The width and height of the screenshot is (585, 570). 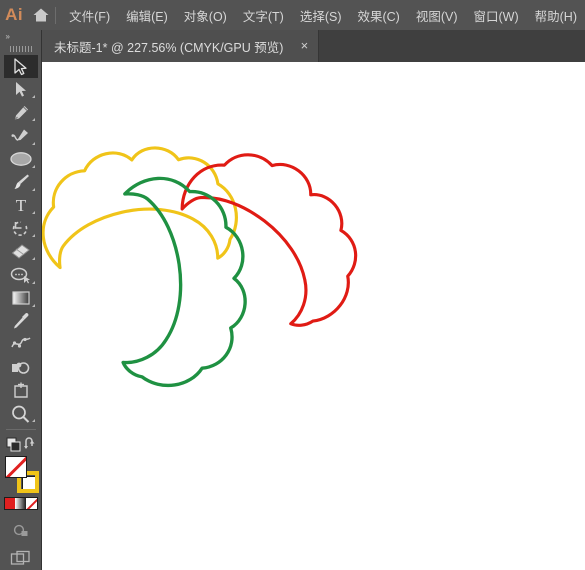 I want to click on paintbrush-tool, so click(x=21, y=182).